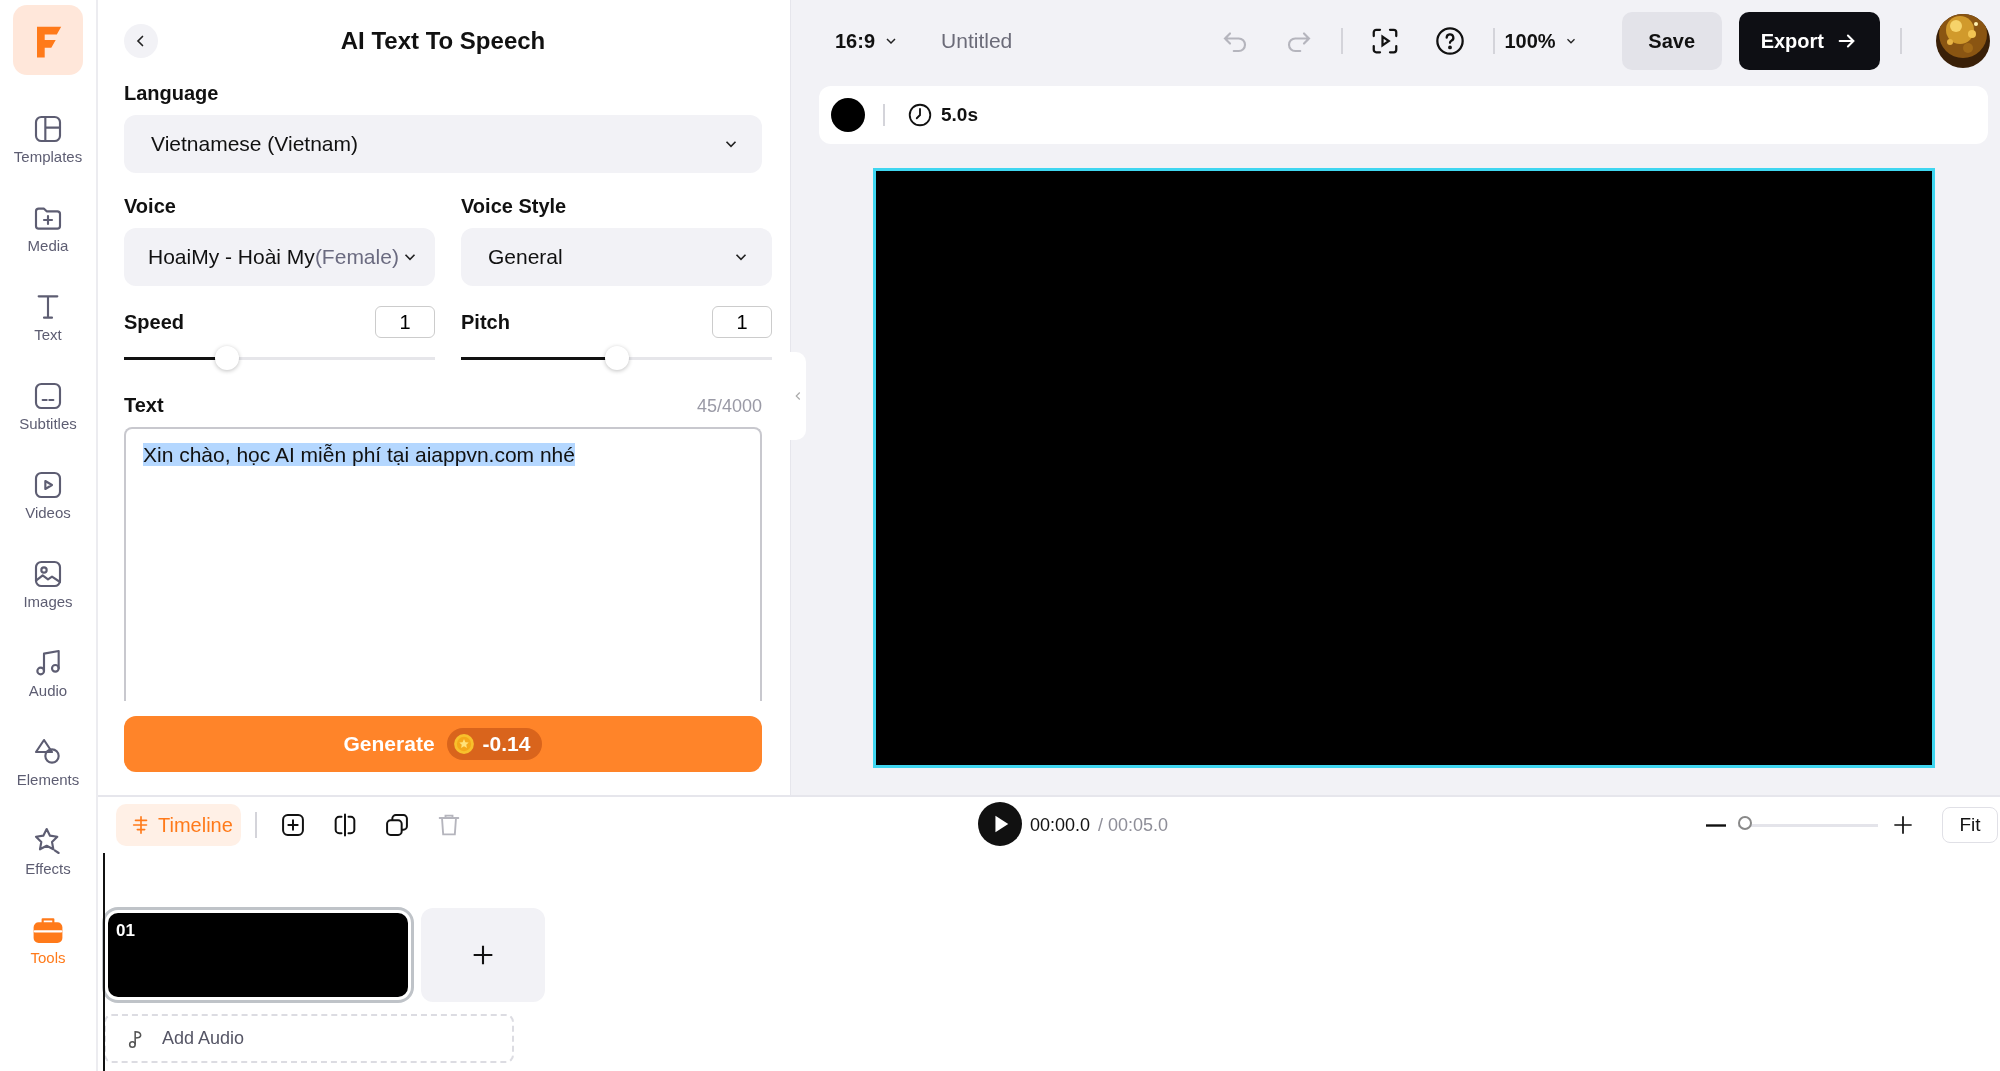 This screenshot has height=1071, width=2000. What do you see at coordinates (48, 129) in the screenshot?
I see `templates-icon` at bounding box center [48, 129].